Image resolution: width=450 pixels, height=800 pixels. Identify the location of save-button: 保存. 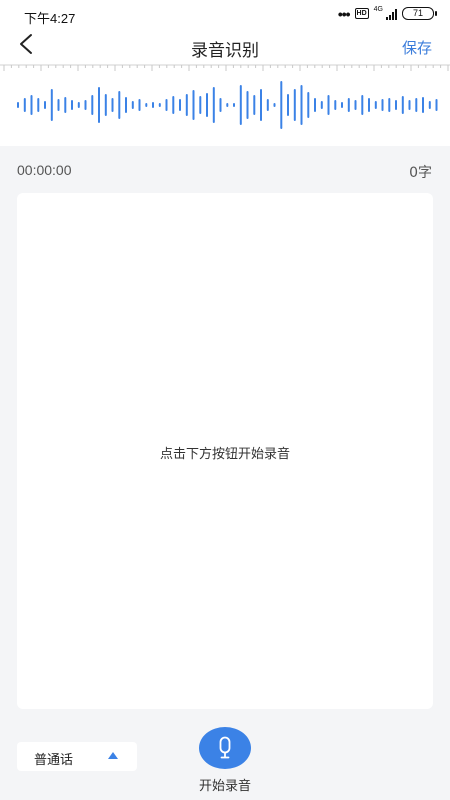
(417, 47).